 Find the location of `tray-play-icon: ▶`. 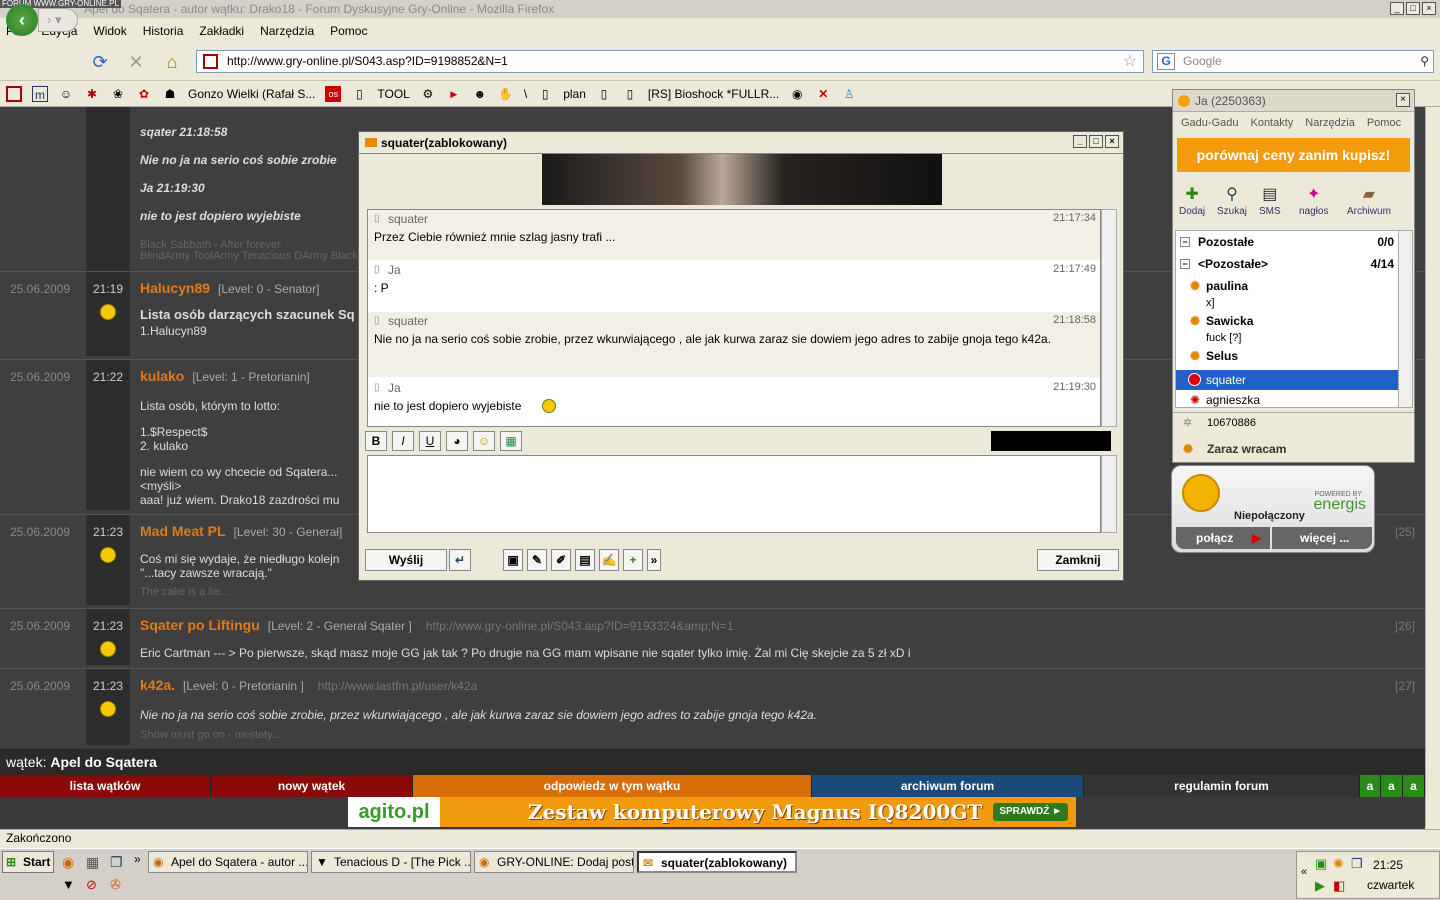

tray-play-icon: ▶ is located at coordinates (1320, 886).